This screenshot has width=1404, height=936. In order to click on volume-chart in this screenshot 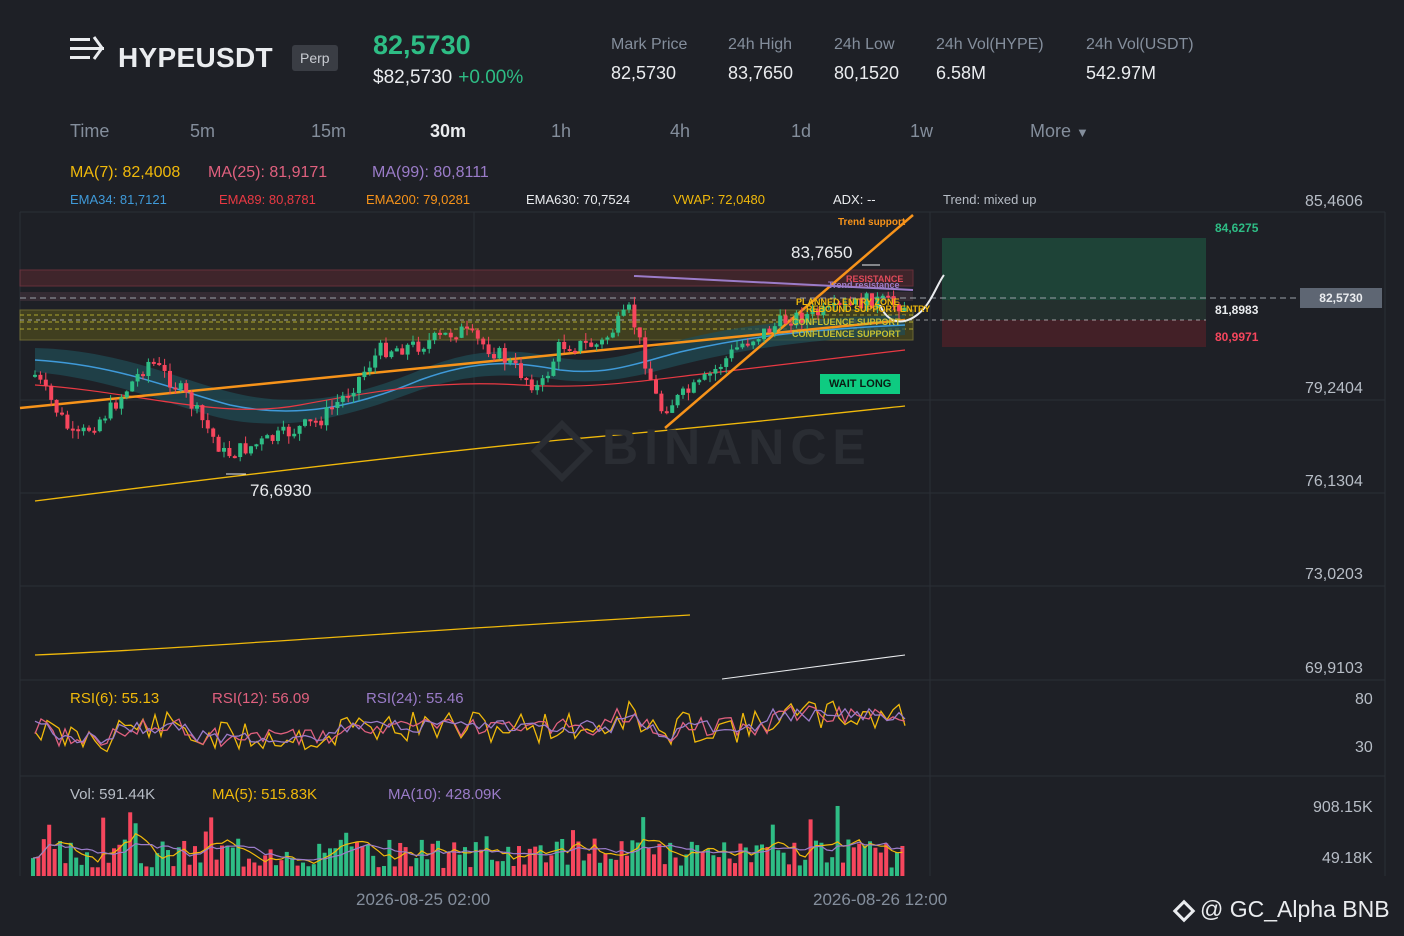, I will do `click(468, 840)`.